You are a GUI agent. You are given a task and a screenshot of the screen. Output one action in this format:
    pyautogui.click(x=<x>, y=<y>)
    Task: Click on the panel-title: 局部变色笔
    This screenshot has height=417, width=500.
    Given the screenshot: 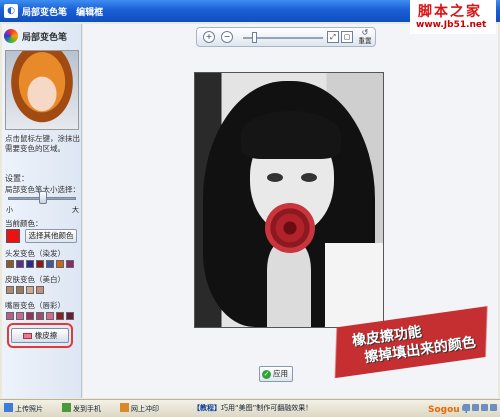 What is the action you would take?
    pyautogui.click(x=45, y=37)
    